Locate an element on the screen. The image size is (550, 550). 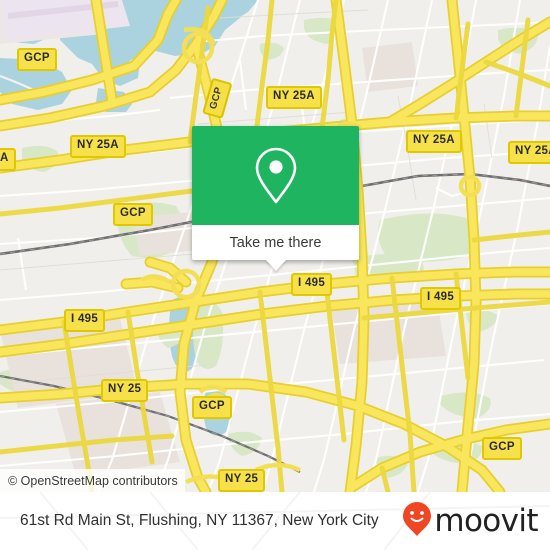
moovit-logo: moovit is located at coordinates (470, 521).